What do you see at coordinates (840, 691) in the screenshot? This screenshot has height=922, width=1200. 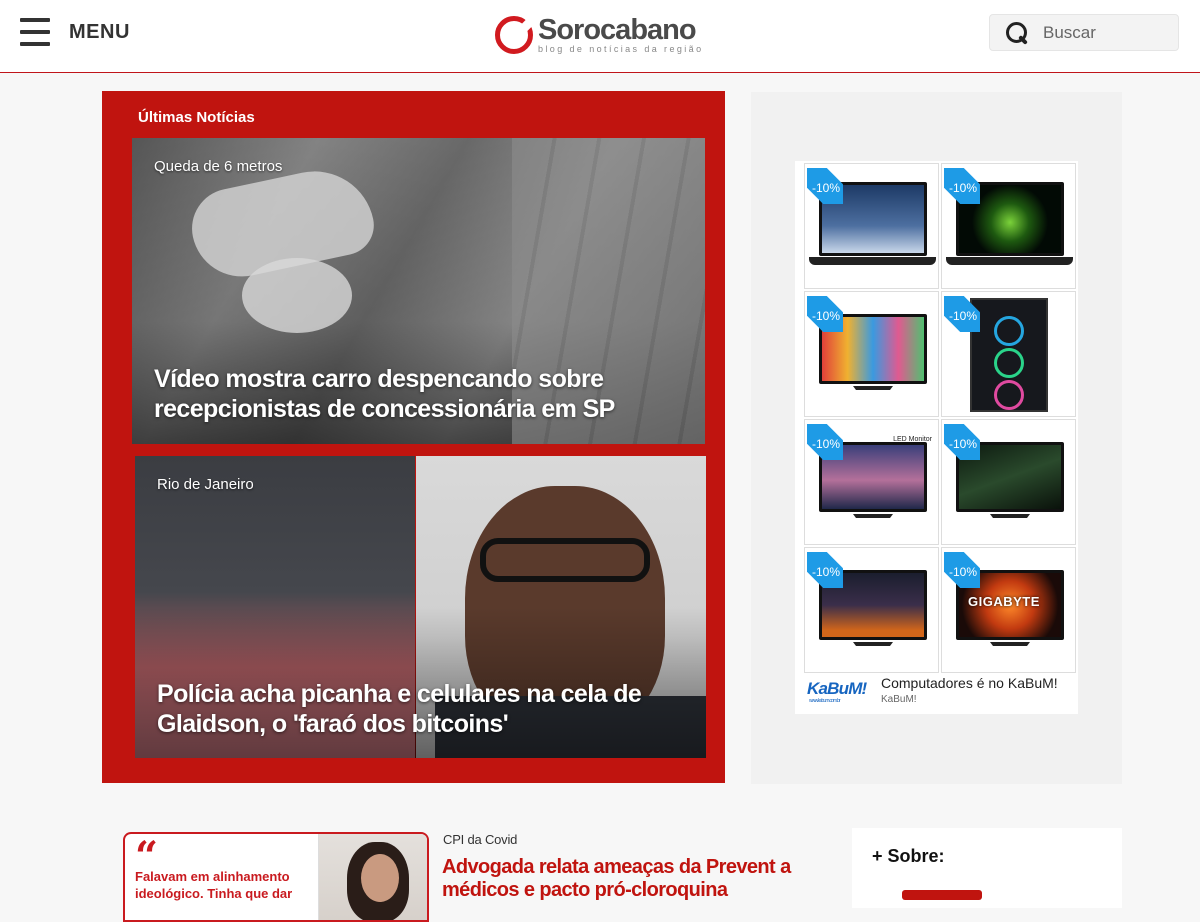 I see `kabum-logo: KaBuM! www.kabum.com.br` at bounding box center [840, 691].